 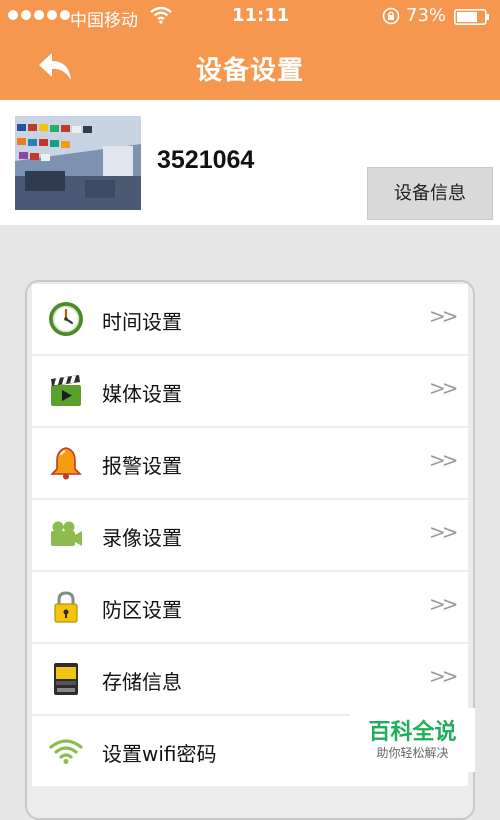 What do you see at coordinates (142, 682) in the screenshot?
I see `menu-item-label: 存储信息` at bounding box center [142, 682].